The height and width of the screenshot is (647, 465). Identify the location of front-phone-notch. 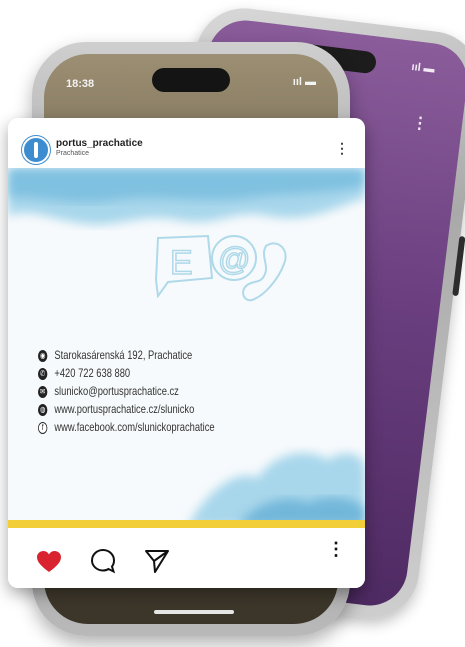
(191, 80).